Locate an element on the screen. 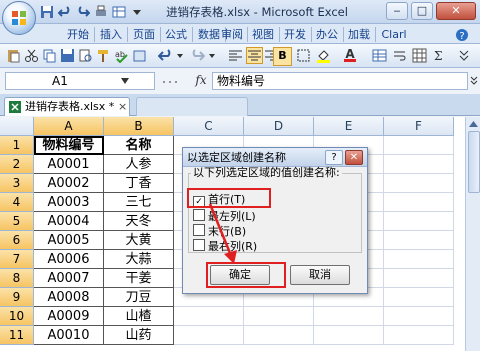  font-color-button: A is located at coordinates (350, 55).